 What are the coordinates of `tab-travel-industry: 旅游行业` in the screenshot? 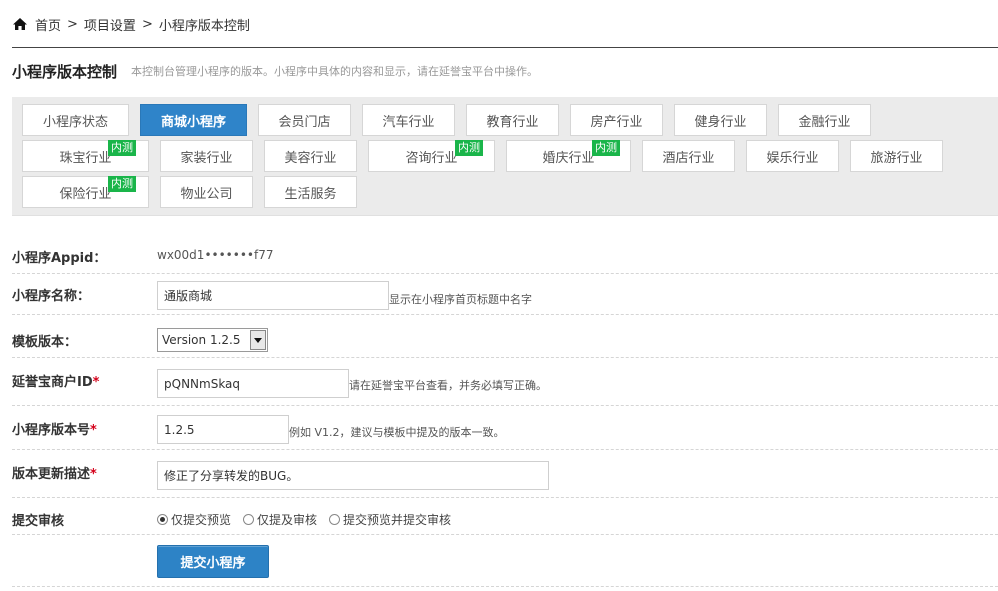 It's located at (896, 156).